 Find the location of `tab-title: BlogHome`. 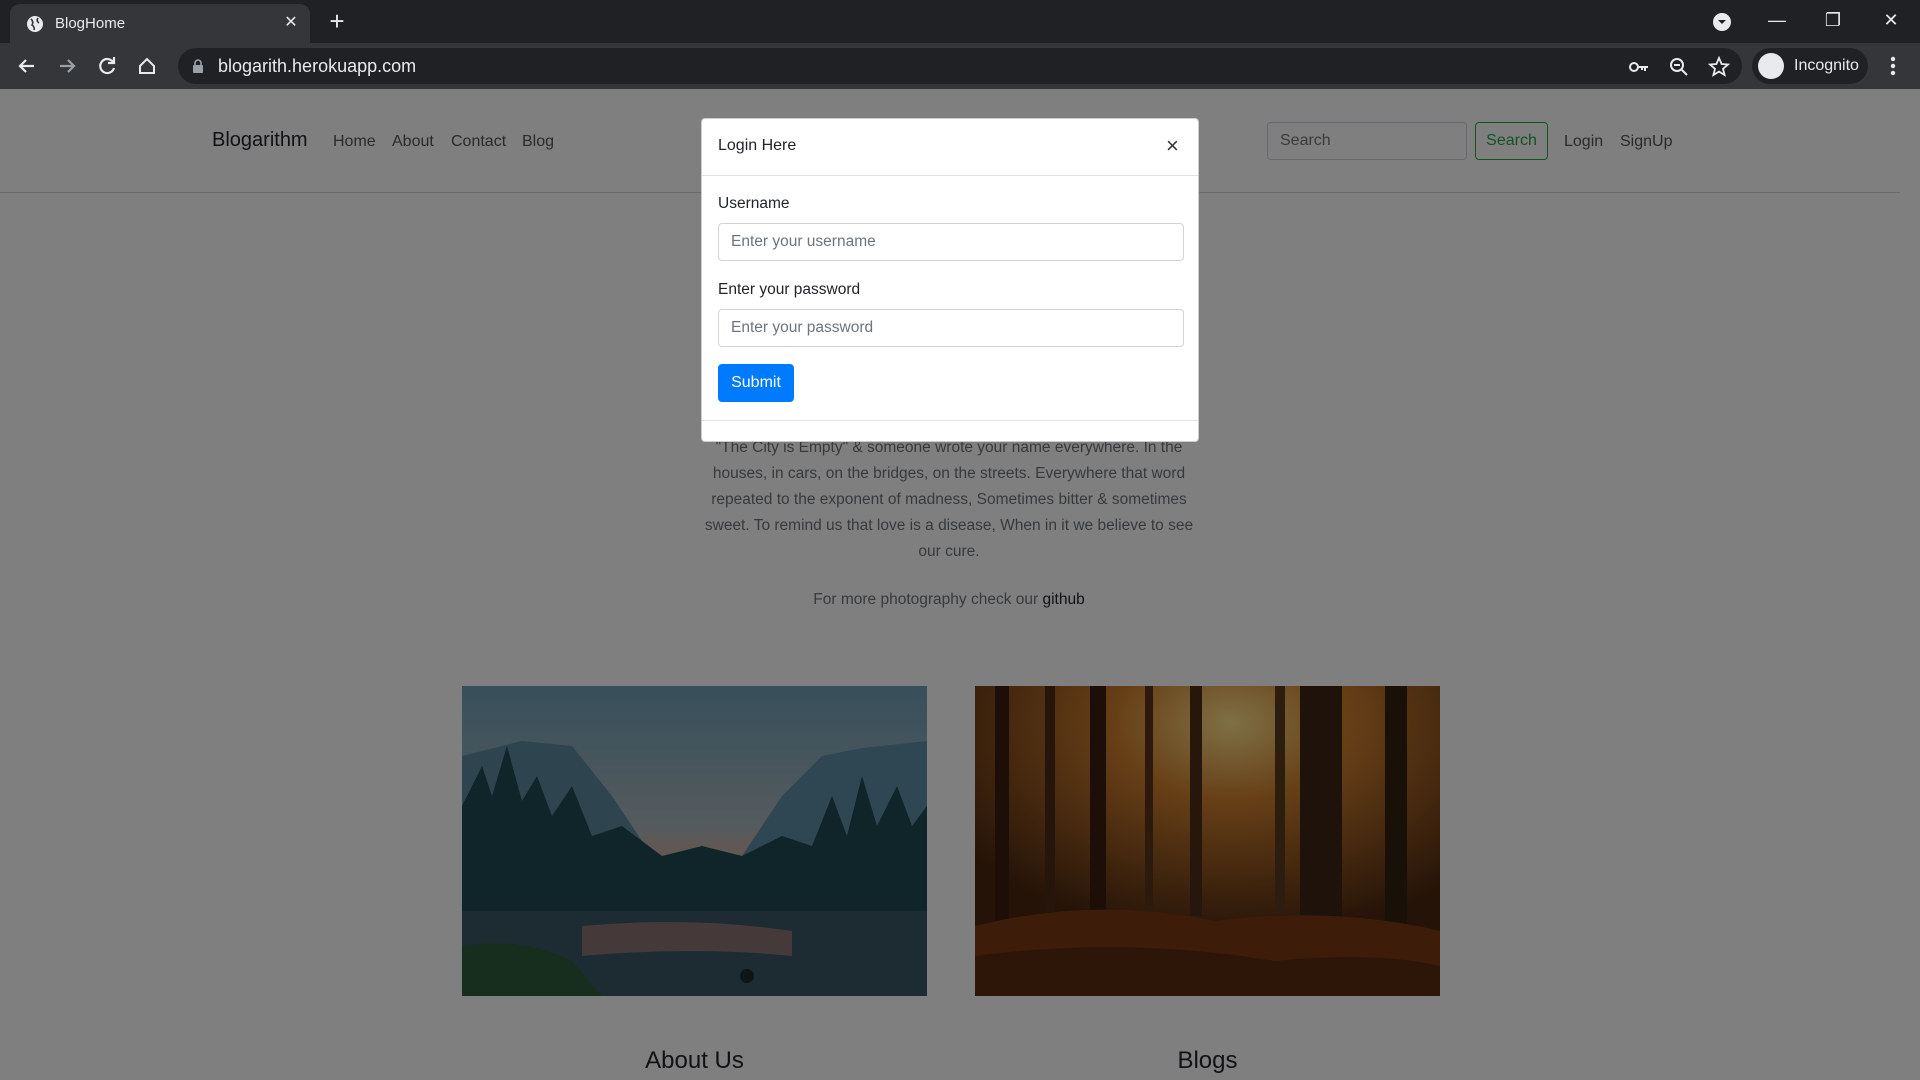

tab-title: BlogHome is located at coordinates (90, 23).